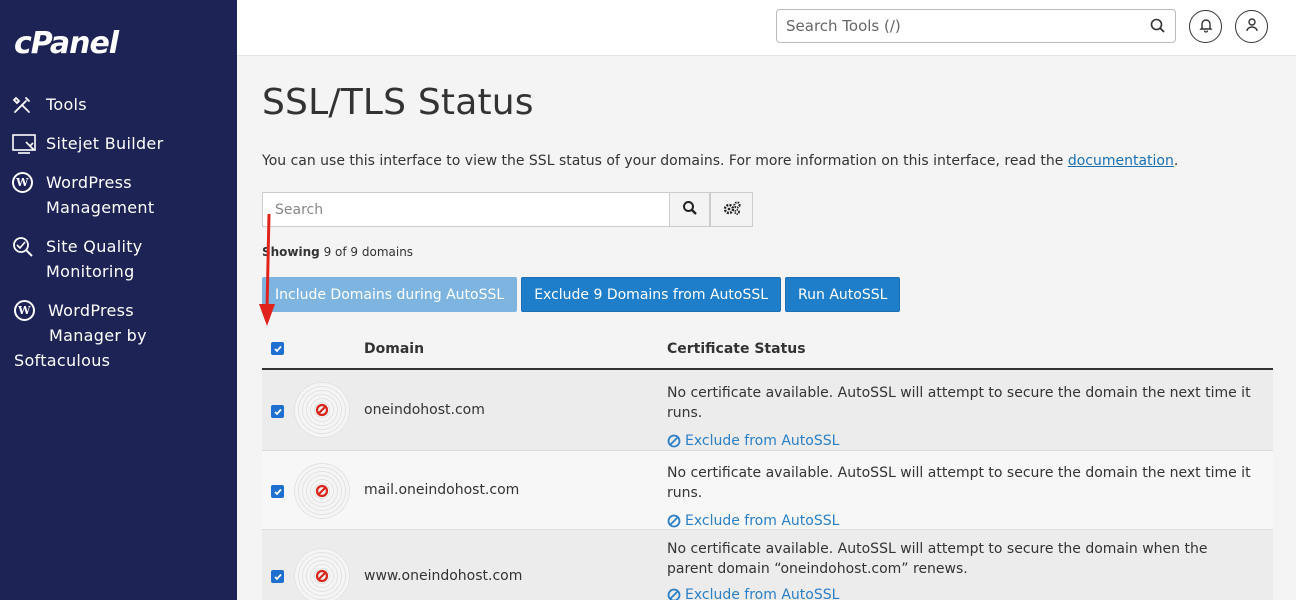 The image size is (1296, 600). Describe the element at coordinates (394, 349) in the screenshot. I see `column-header-domain: Domain` at that location.